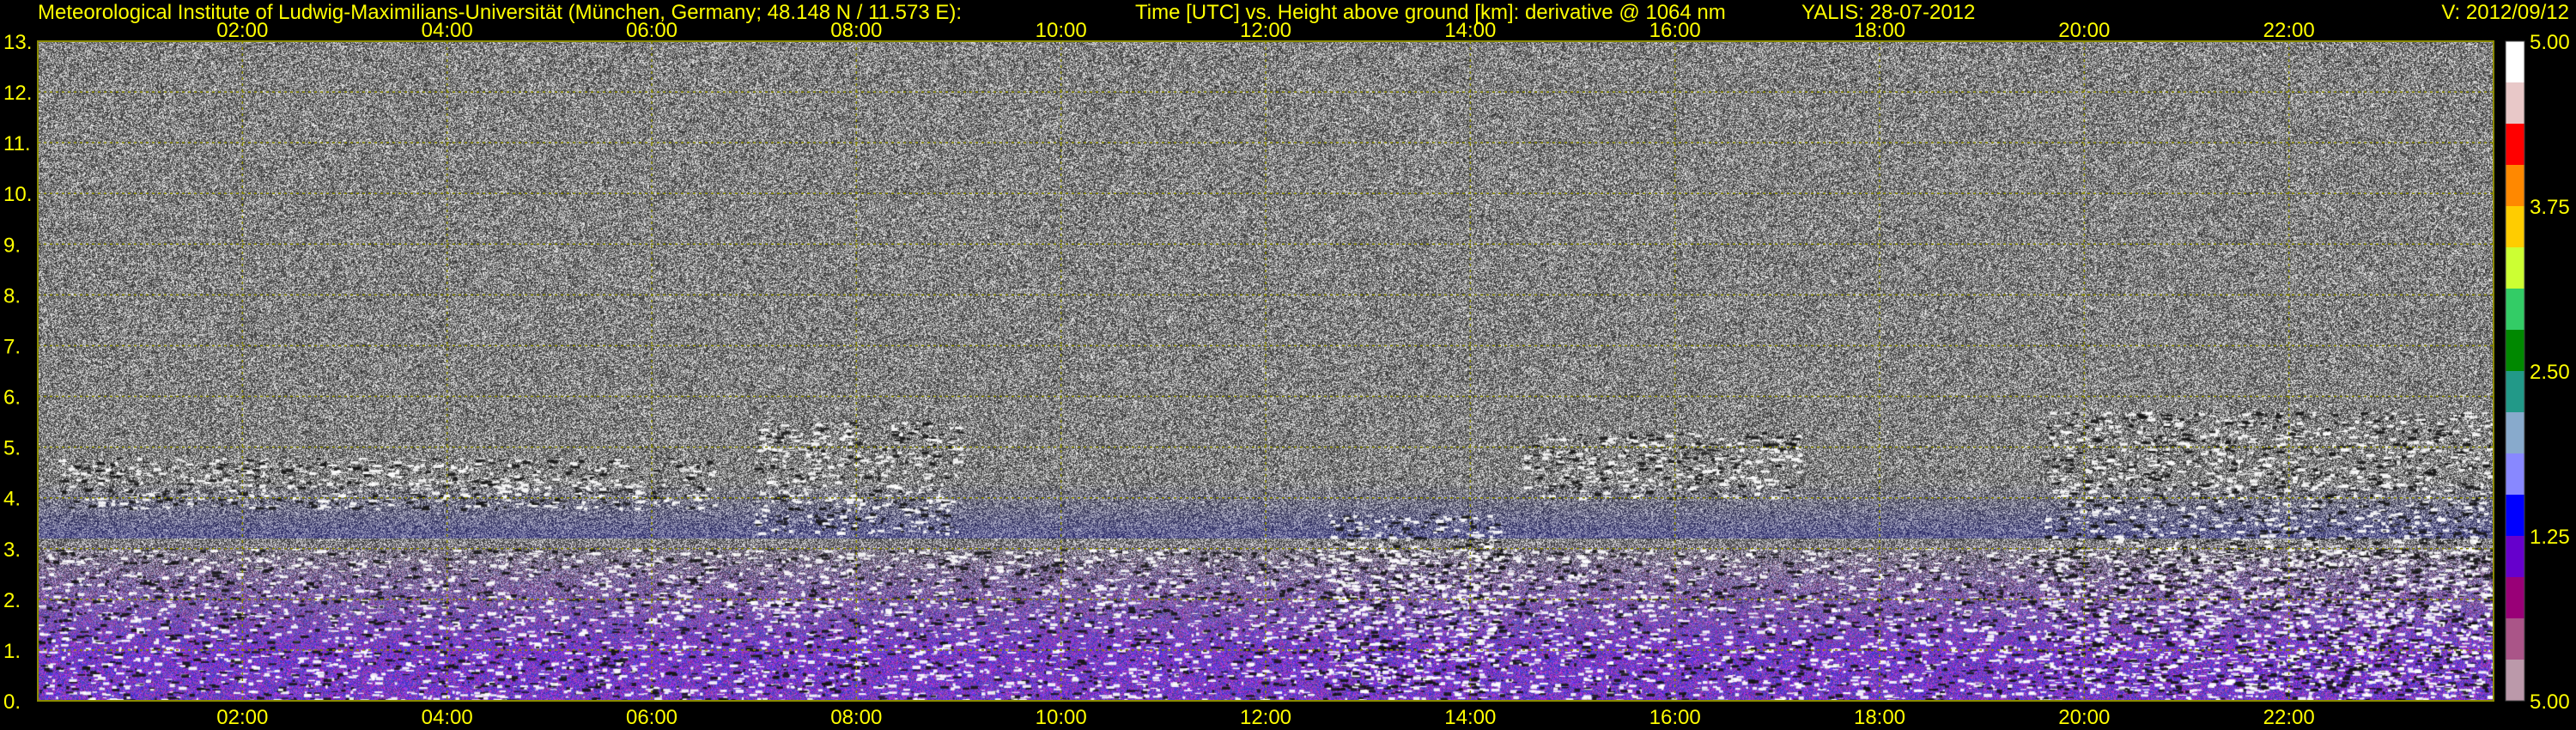 The height and width of the screenshot is (730, 2576). I want to click on x-tick-label-bottom: 12:00, so click(1265, 717).